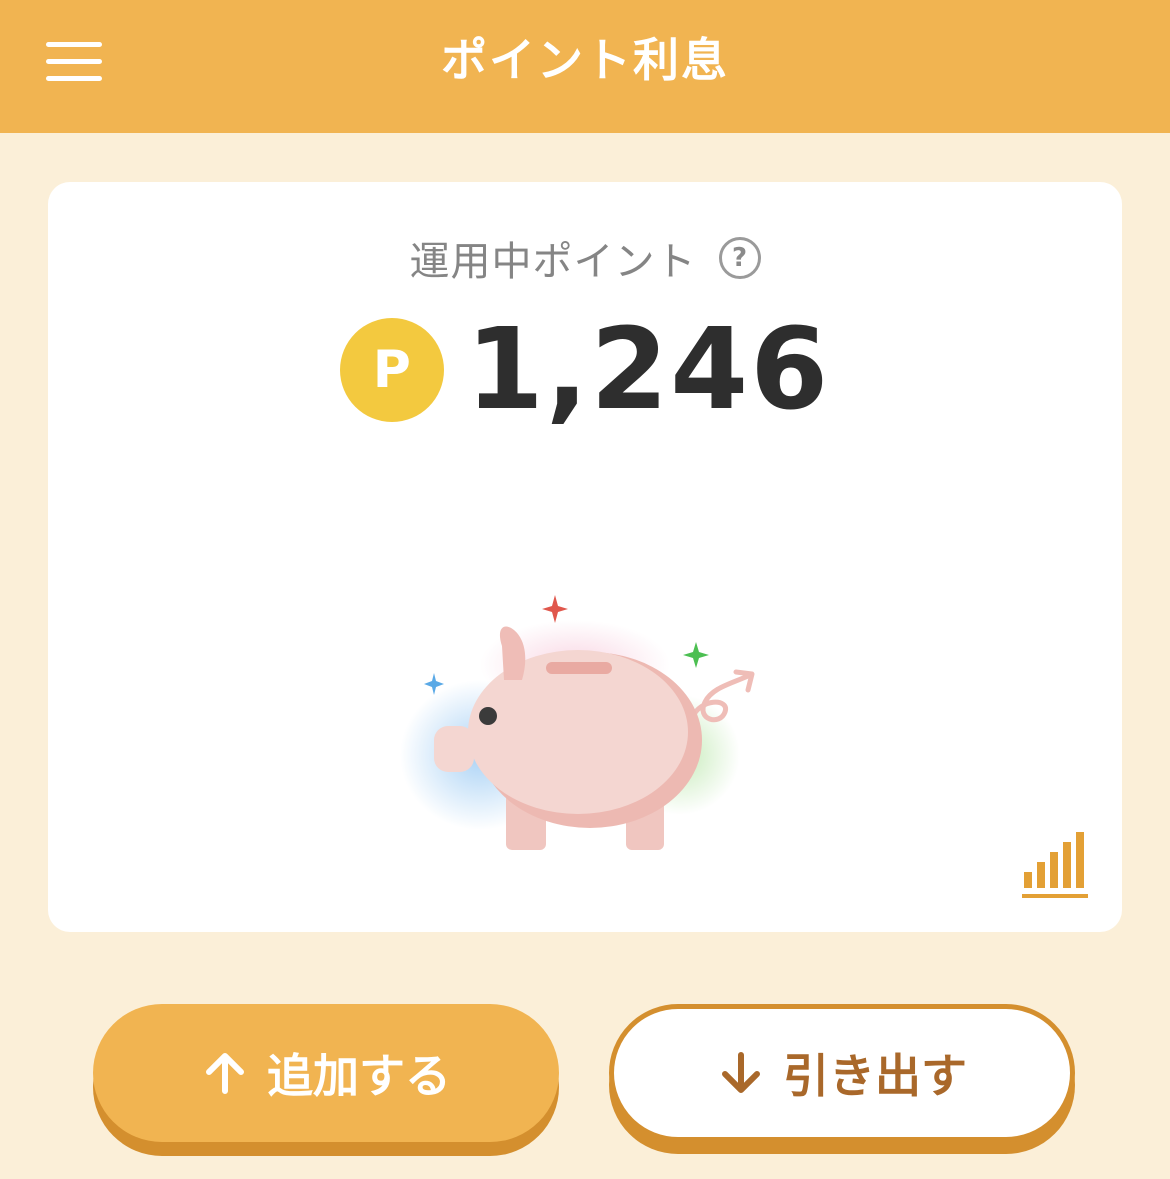 The image size is (1170, 1179). I want to click on points-value: 1,246, so click(648, 370).